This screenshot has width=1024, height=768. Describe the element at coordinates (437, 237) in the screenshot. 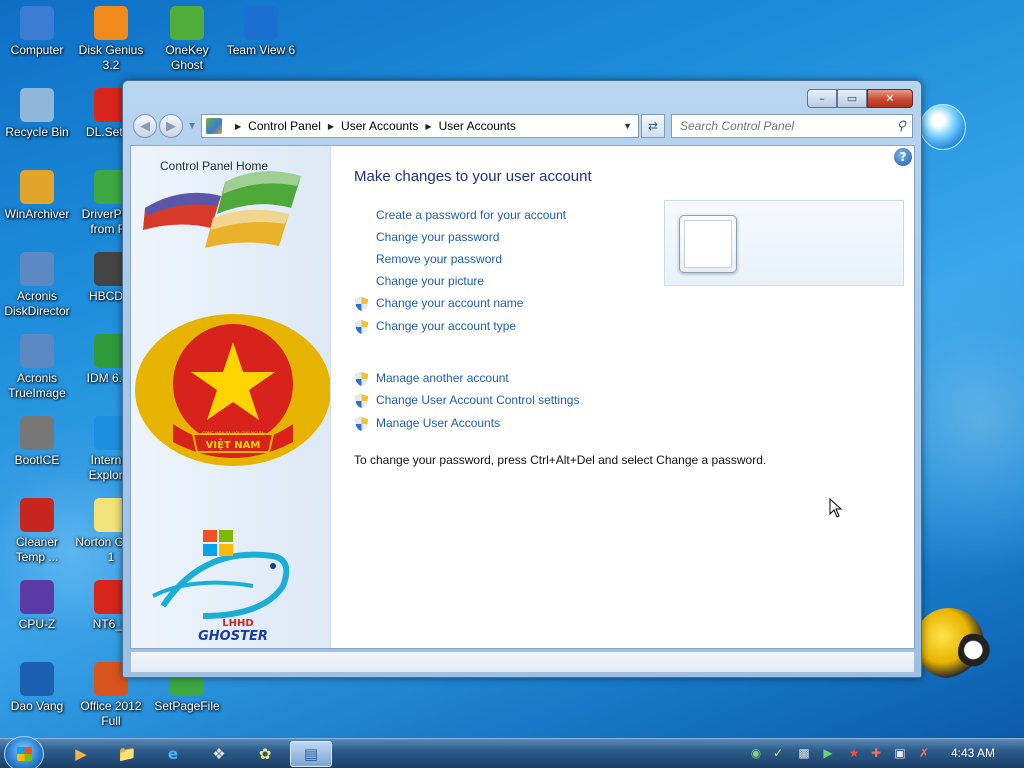

I see `task-link: Change your password` at that location.